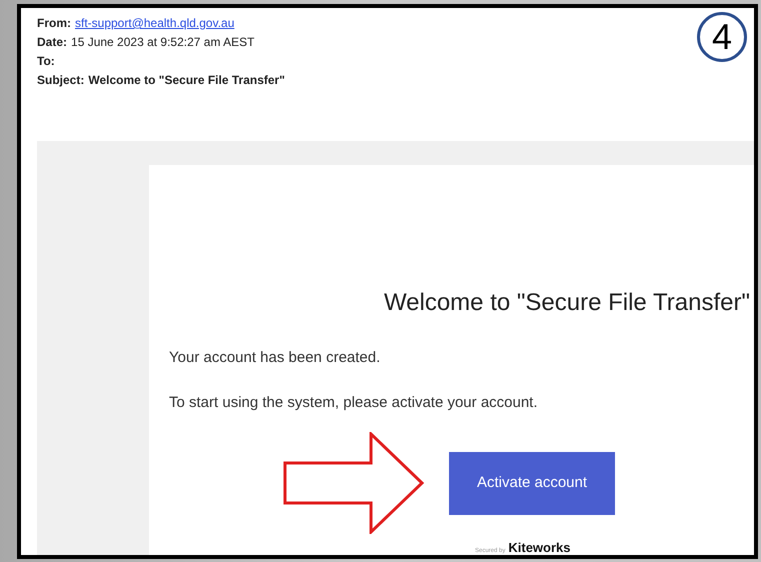  I want to click on to-label: To:, so click(46, 61).